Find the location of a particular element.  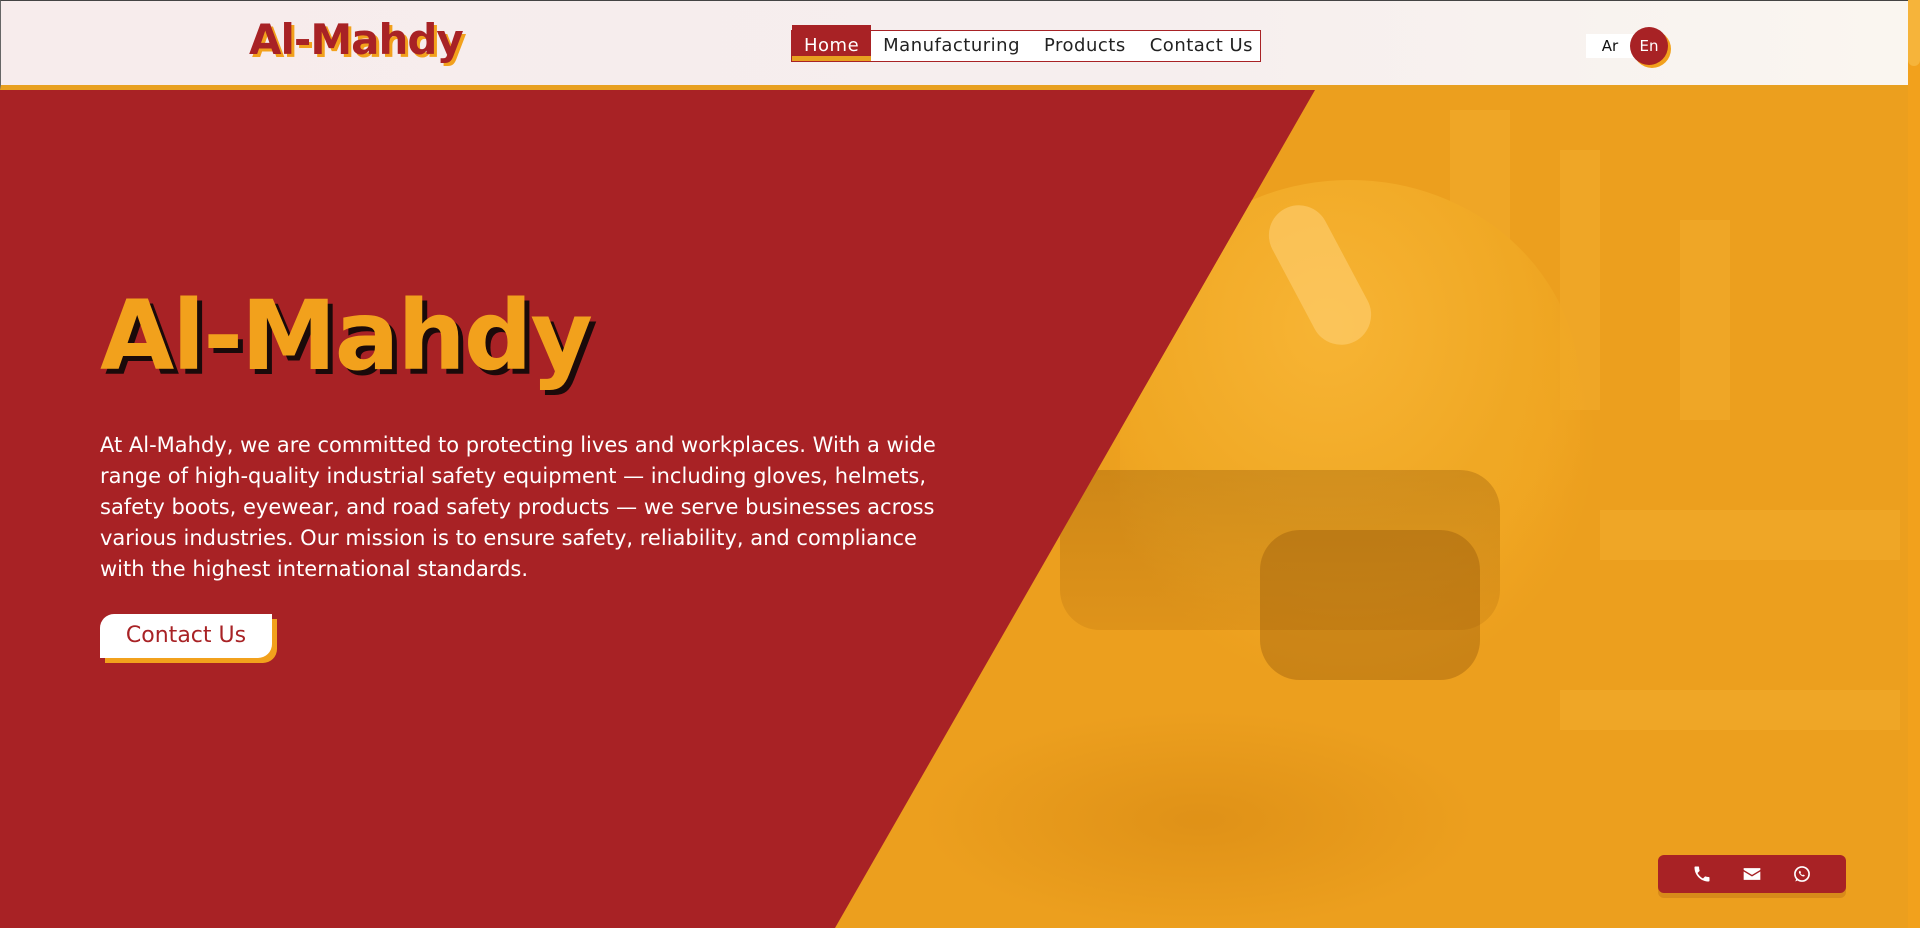

whatsapp-icon is located at coordinates (1802, 874).